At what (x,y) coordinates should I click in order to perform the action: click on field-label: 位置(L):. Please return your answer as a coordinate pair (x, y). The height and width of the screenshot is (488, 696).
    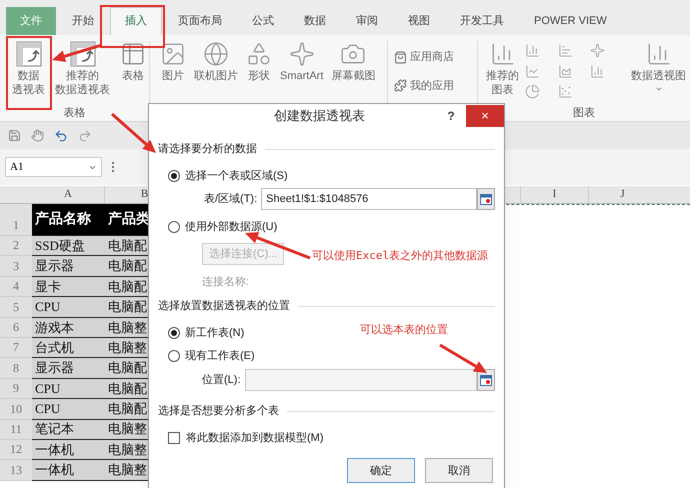
    Looking at the image, I should click on (221, 380).